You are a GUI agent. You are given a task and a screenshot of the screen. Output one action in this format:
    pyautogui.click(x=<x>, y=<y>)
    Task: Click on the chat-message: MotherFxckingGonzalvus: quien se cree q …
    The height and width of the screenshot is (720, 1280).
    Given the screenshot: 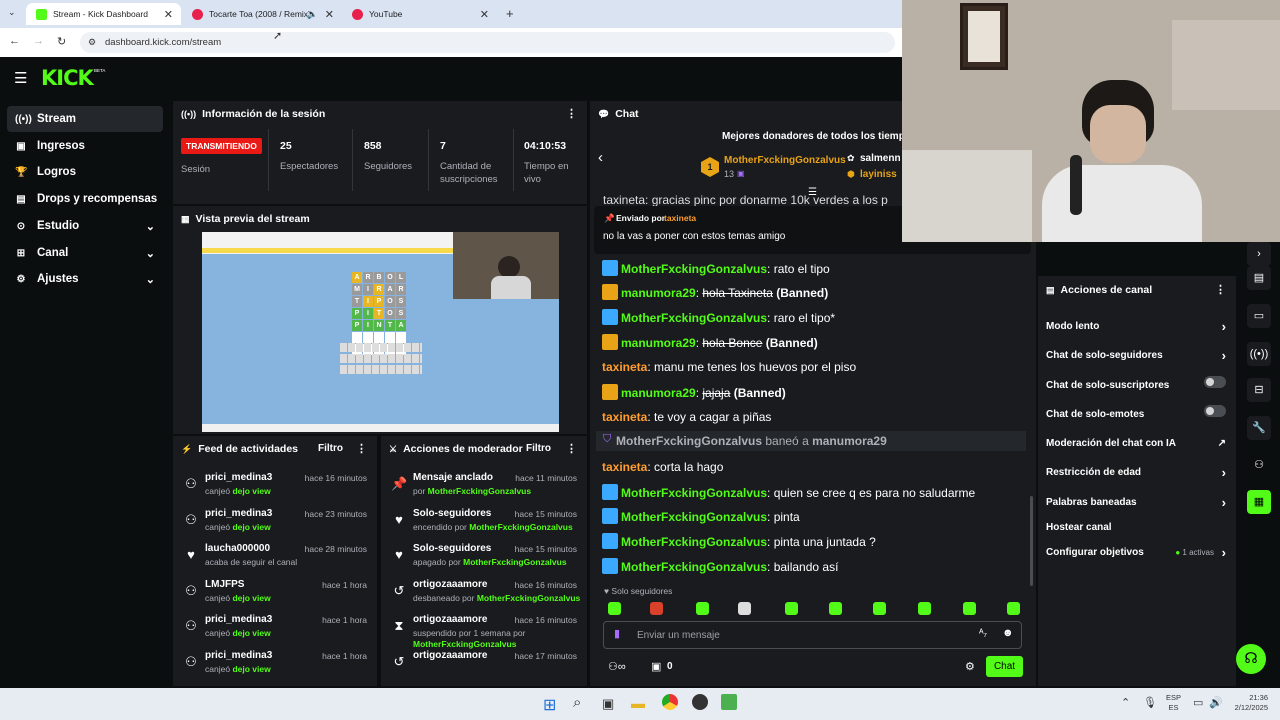 What is the action you would take?
    pyautogui.click(x=788, y=492)
    